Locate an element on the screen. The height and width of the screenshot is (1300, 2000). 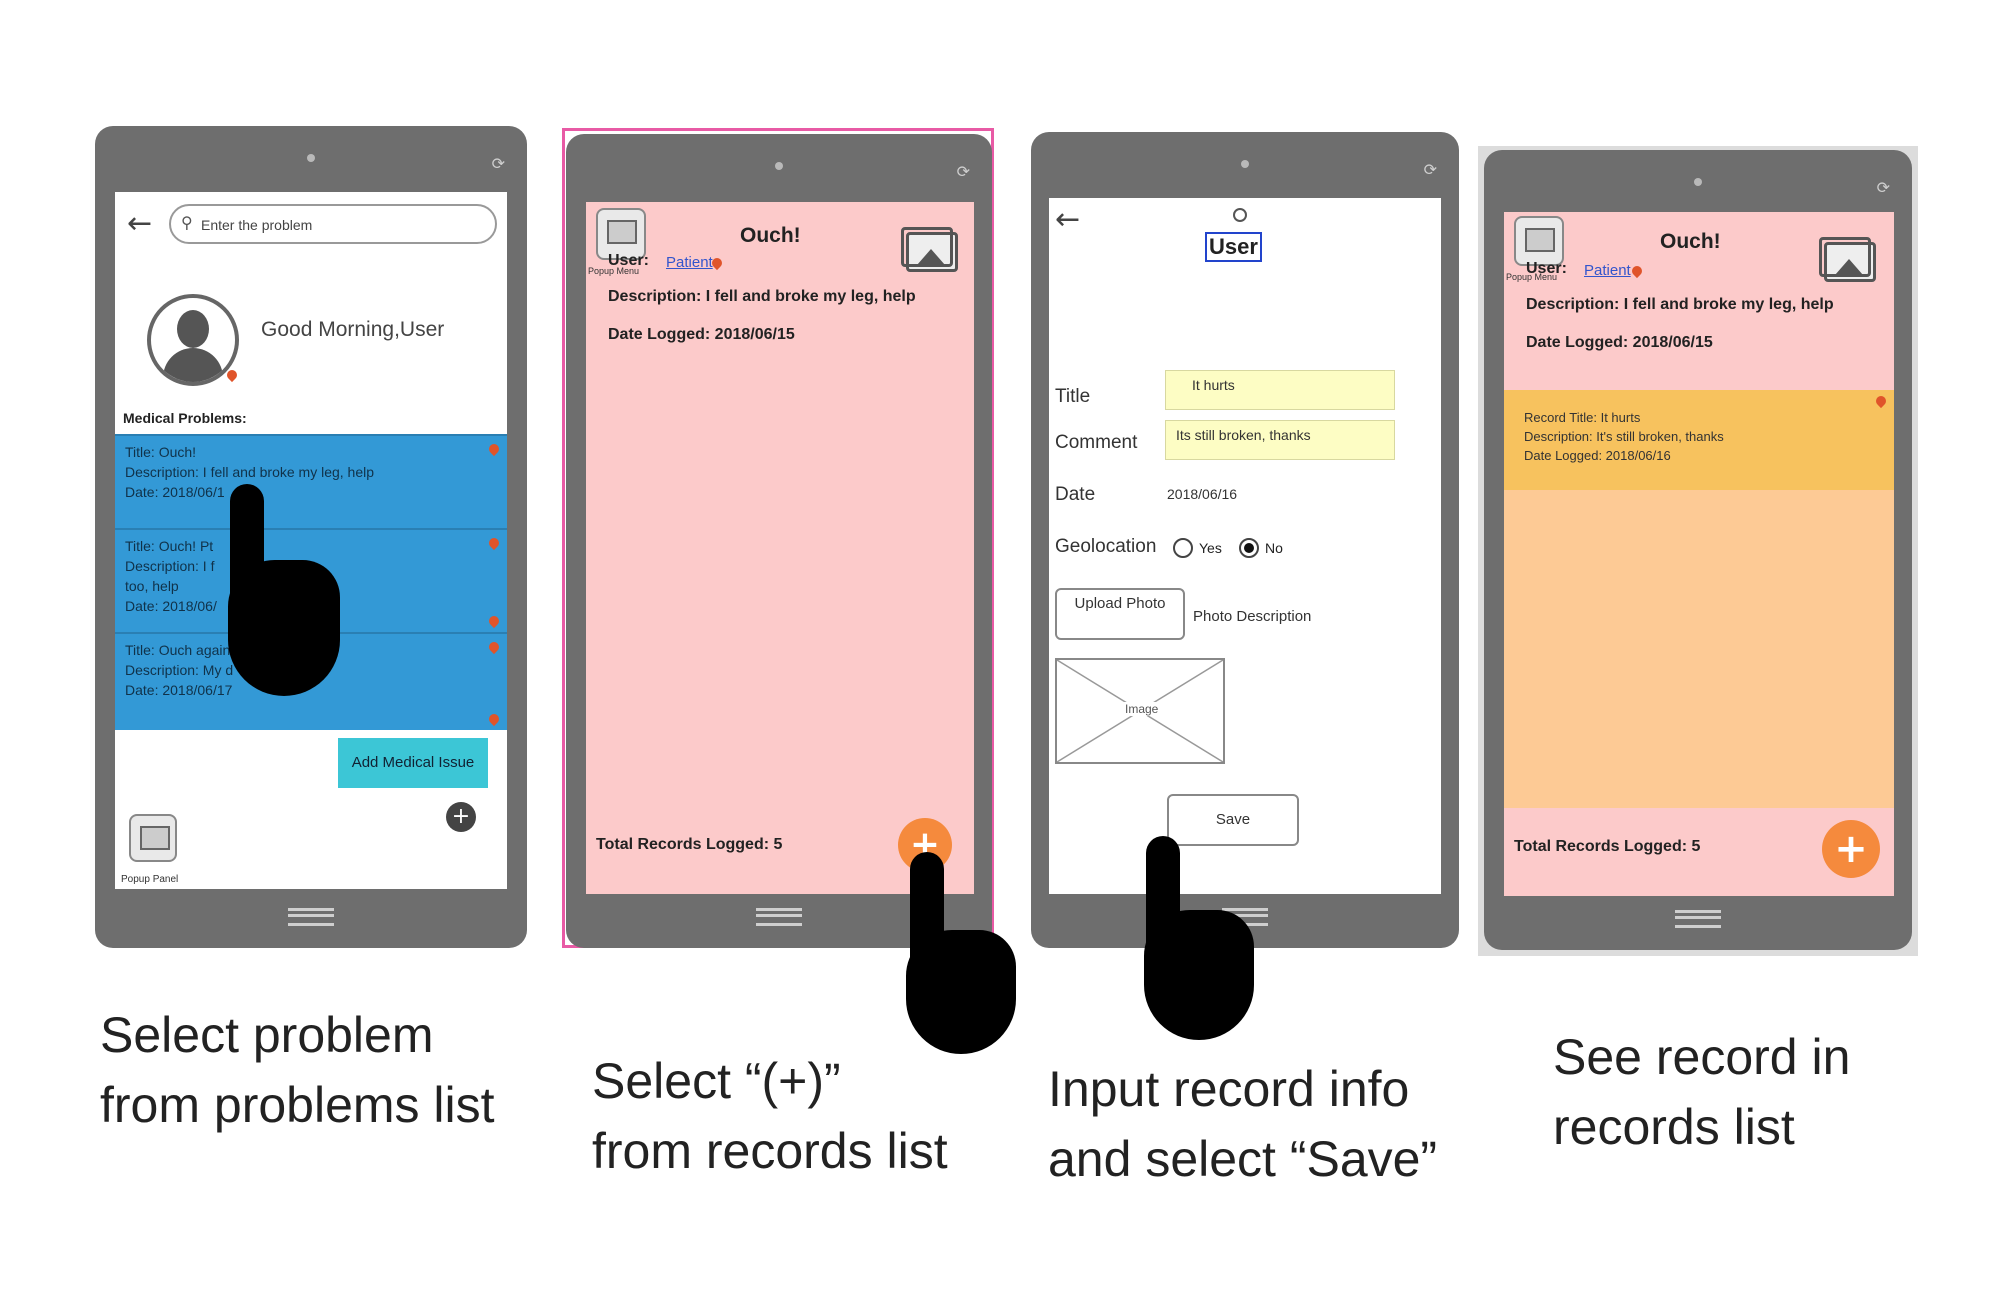
search-bar: ⚲ Enter the problem is located at coordinates (333, 224).